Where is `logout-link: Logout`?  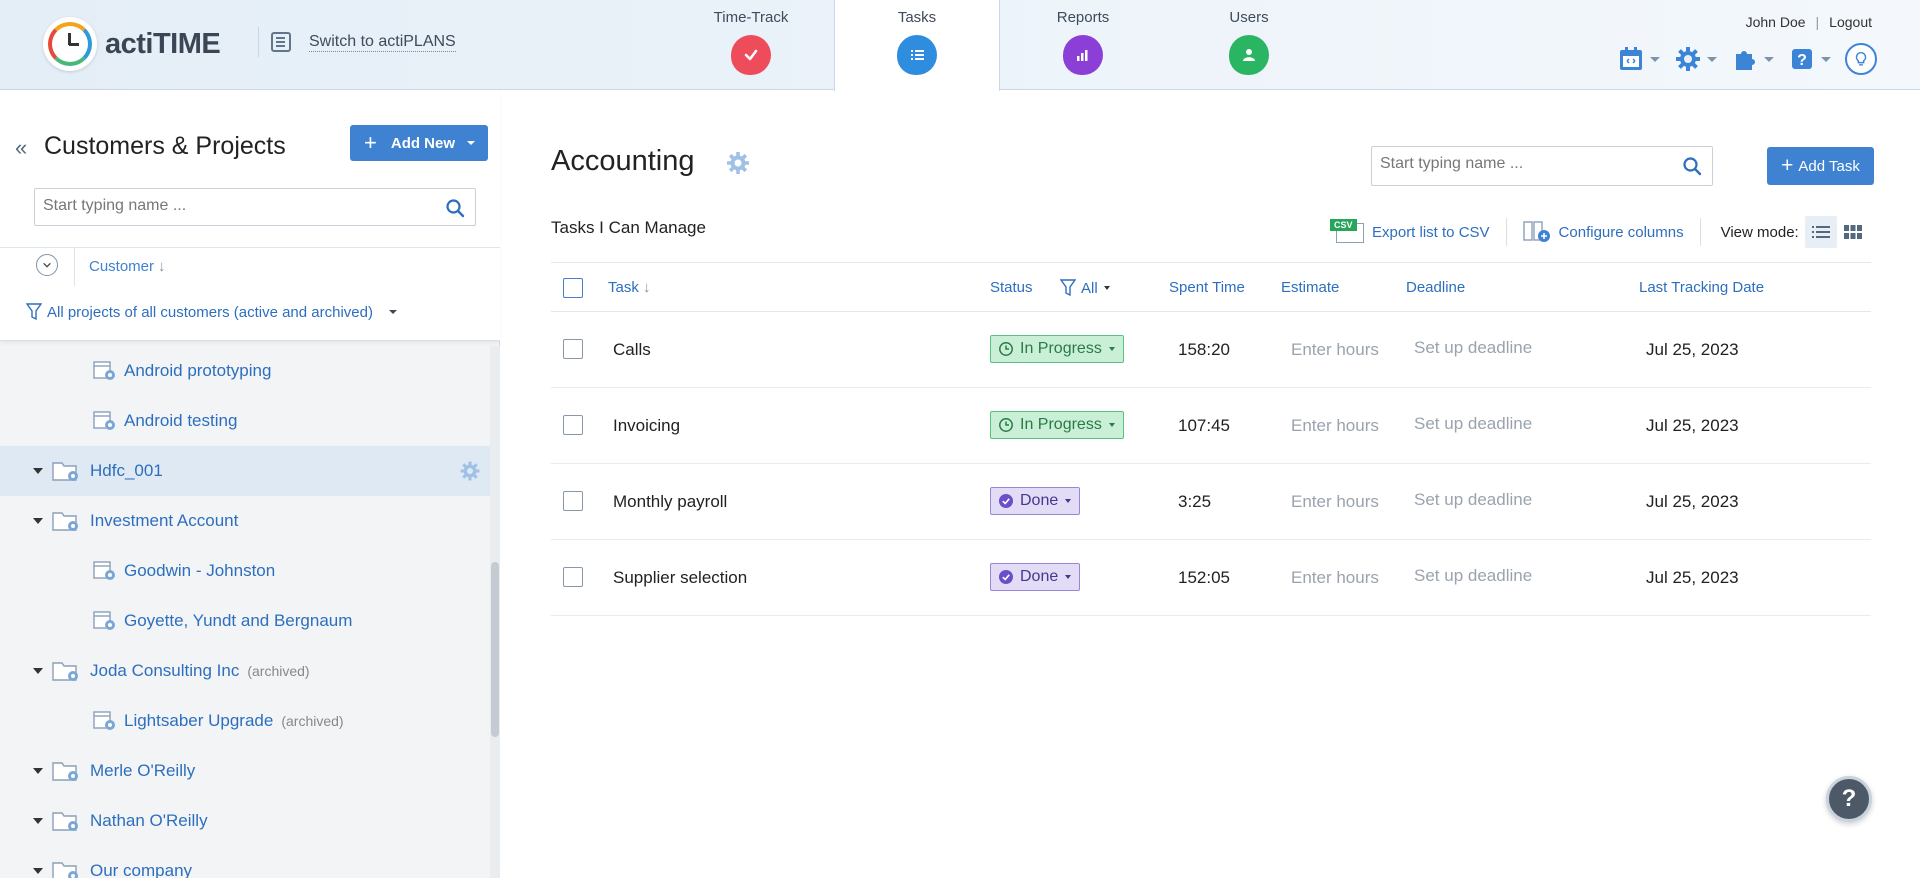 logout-link: Logout is located at coordinates (1850, 22).